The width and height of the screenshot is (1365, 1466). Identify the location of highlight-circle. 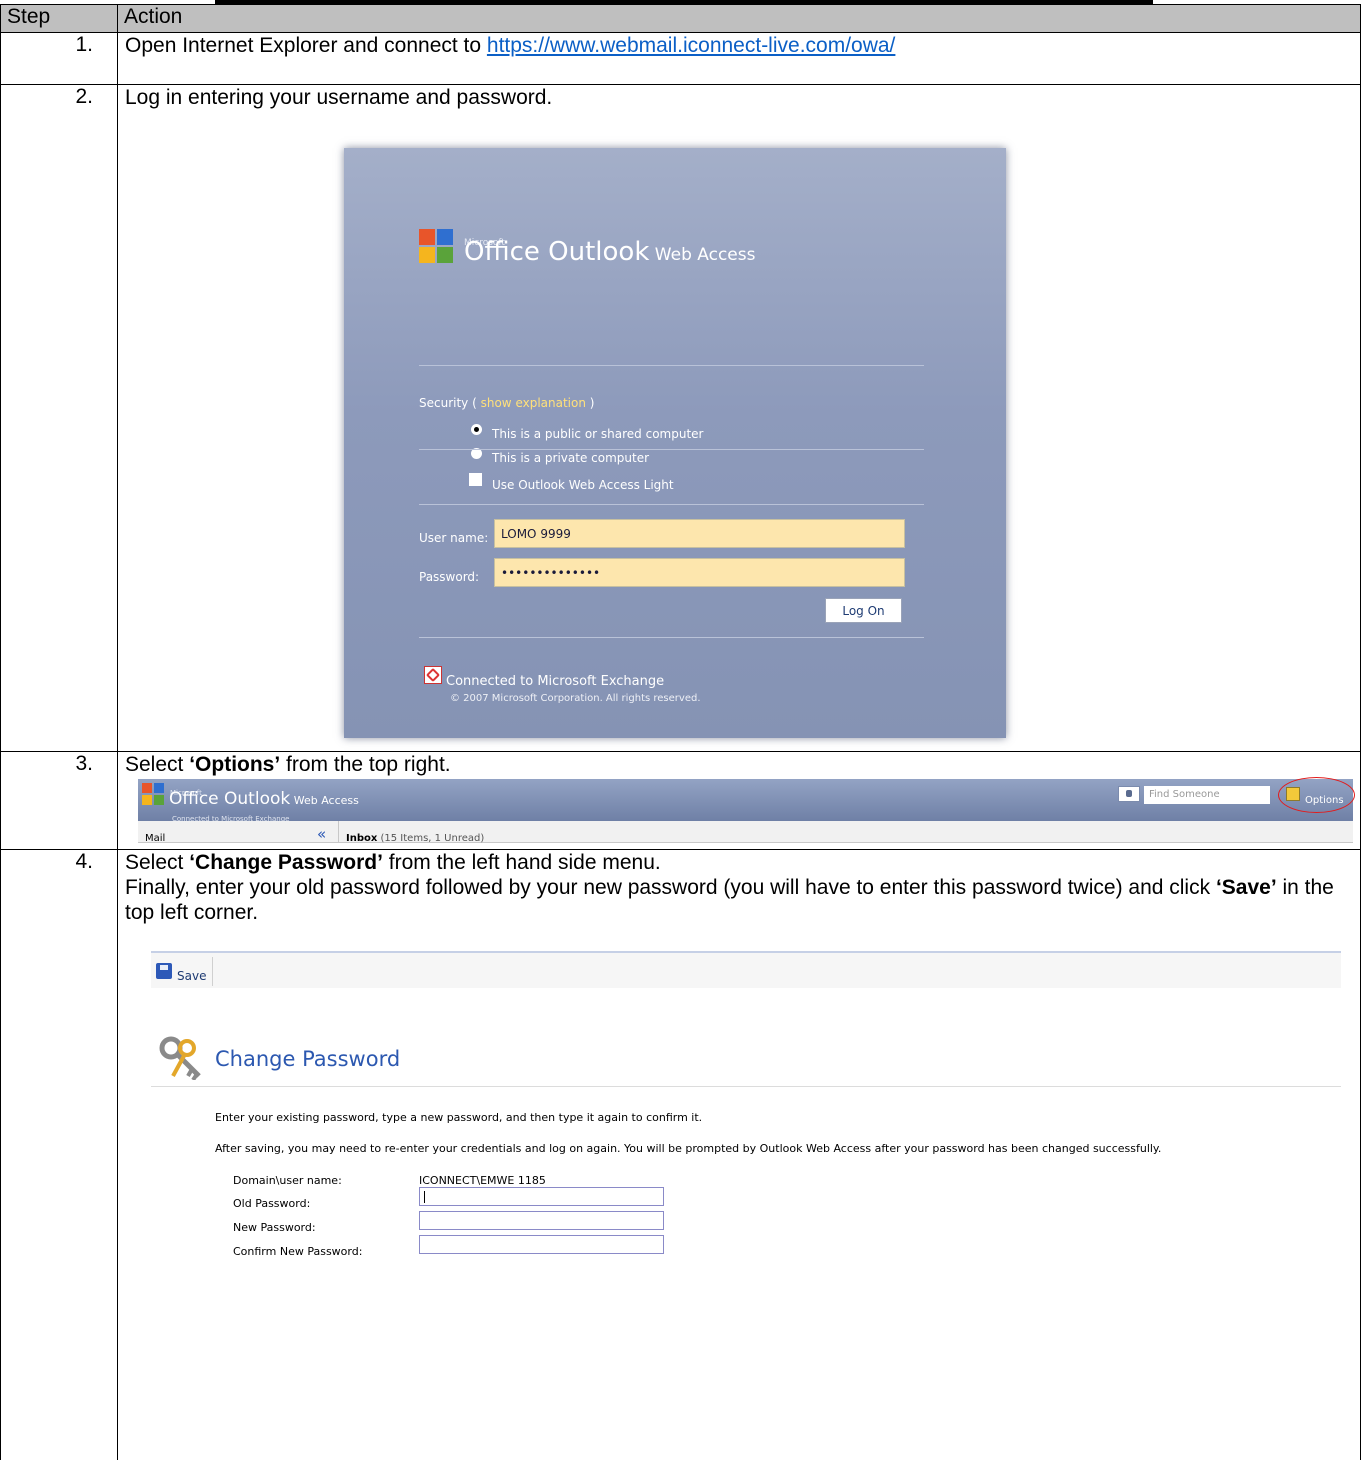
(1316, 795).